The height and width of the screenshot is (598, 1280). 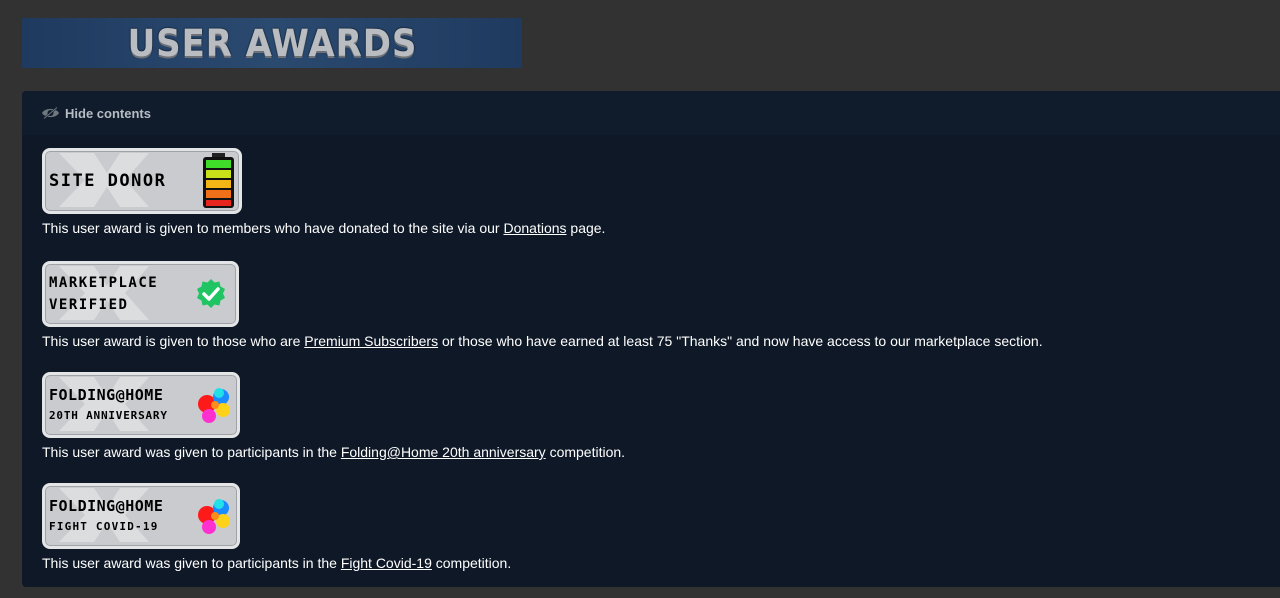 What do you see at coordinates (89, 305) in the screenshot?
I see `badge-line2: VERIFIED` at bounding box center [89, 305].